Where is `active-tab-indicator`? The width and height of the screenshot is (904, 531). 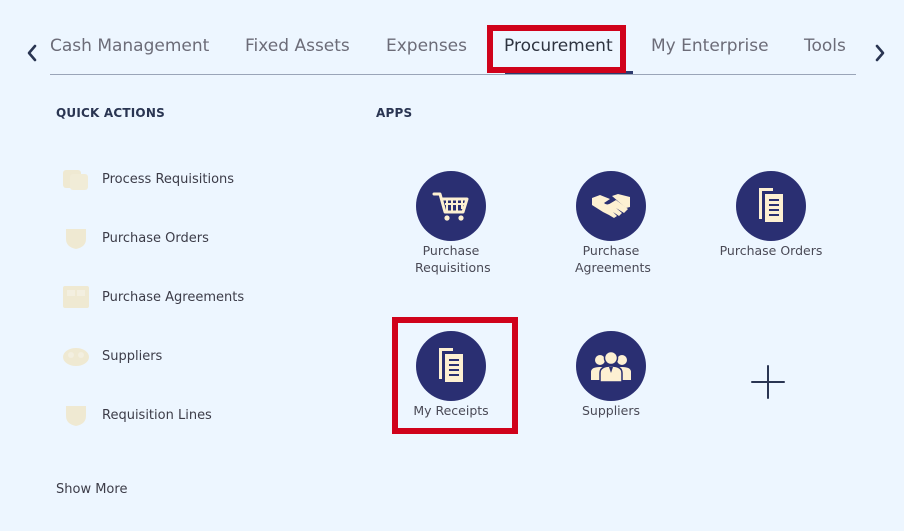
active-tab-indicator is located at coordinates (569, 72).